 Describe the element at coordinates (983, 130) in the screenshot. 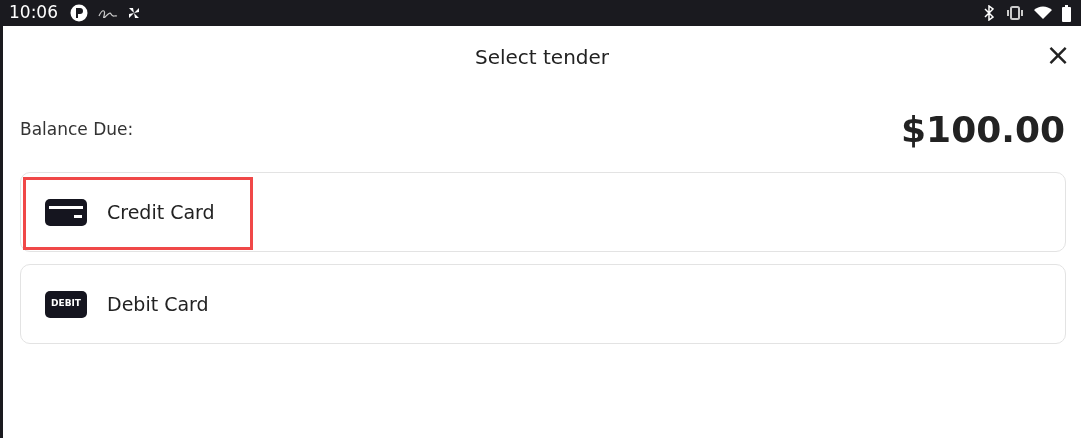

I see `balance-amount: $100.00` at that location.